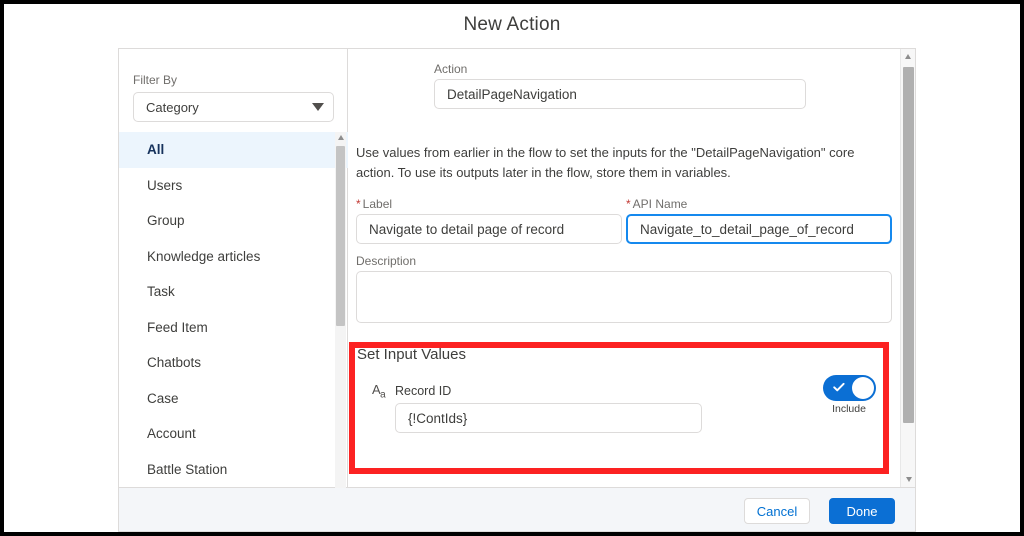 Image resolution: width=1024 pixels, height=536 pixels. Describe the element at coordinates (174, 363) in the screenshot. I see `sidebar-item-label: Chatbots` at that location.